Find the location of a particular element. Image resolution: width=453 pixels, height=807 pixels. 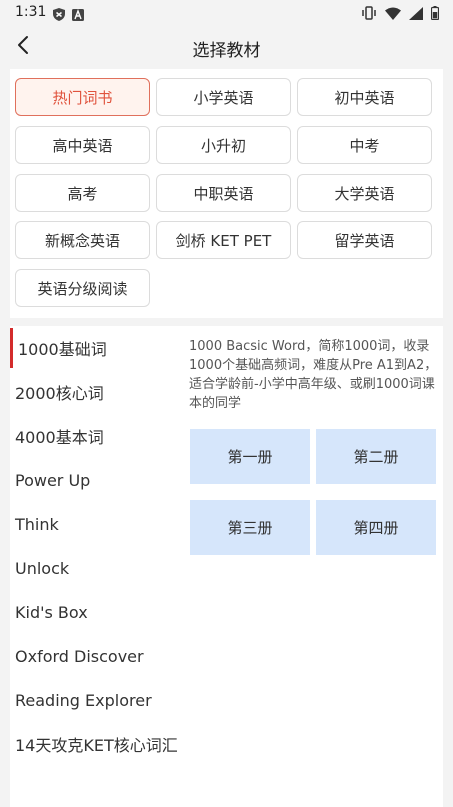

status-bar: 1:31 is located at coordinates (226, 13).